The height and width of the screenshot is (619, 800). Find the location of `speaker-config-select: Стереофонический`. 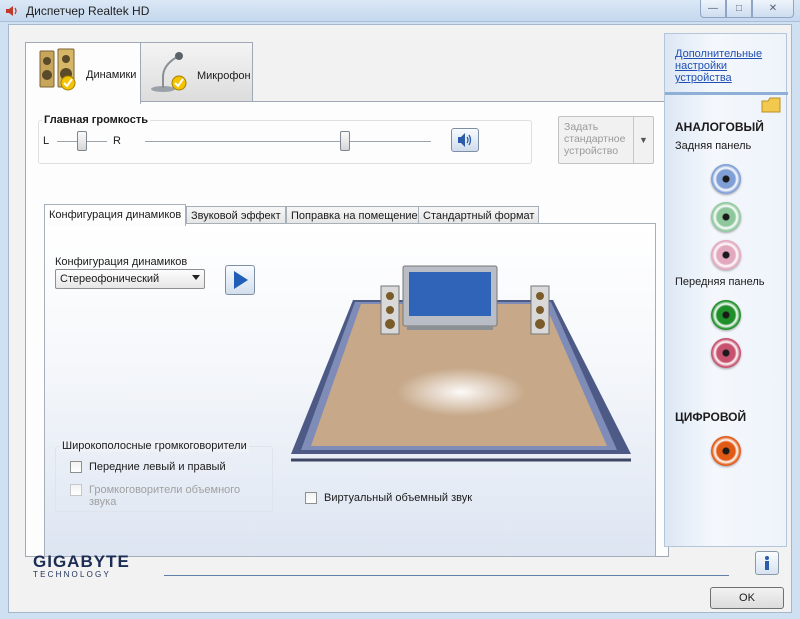

speaker-config-select: Стереофонический is located at coordinates (130, 279).